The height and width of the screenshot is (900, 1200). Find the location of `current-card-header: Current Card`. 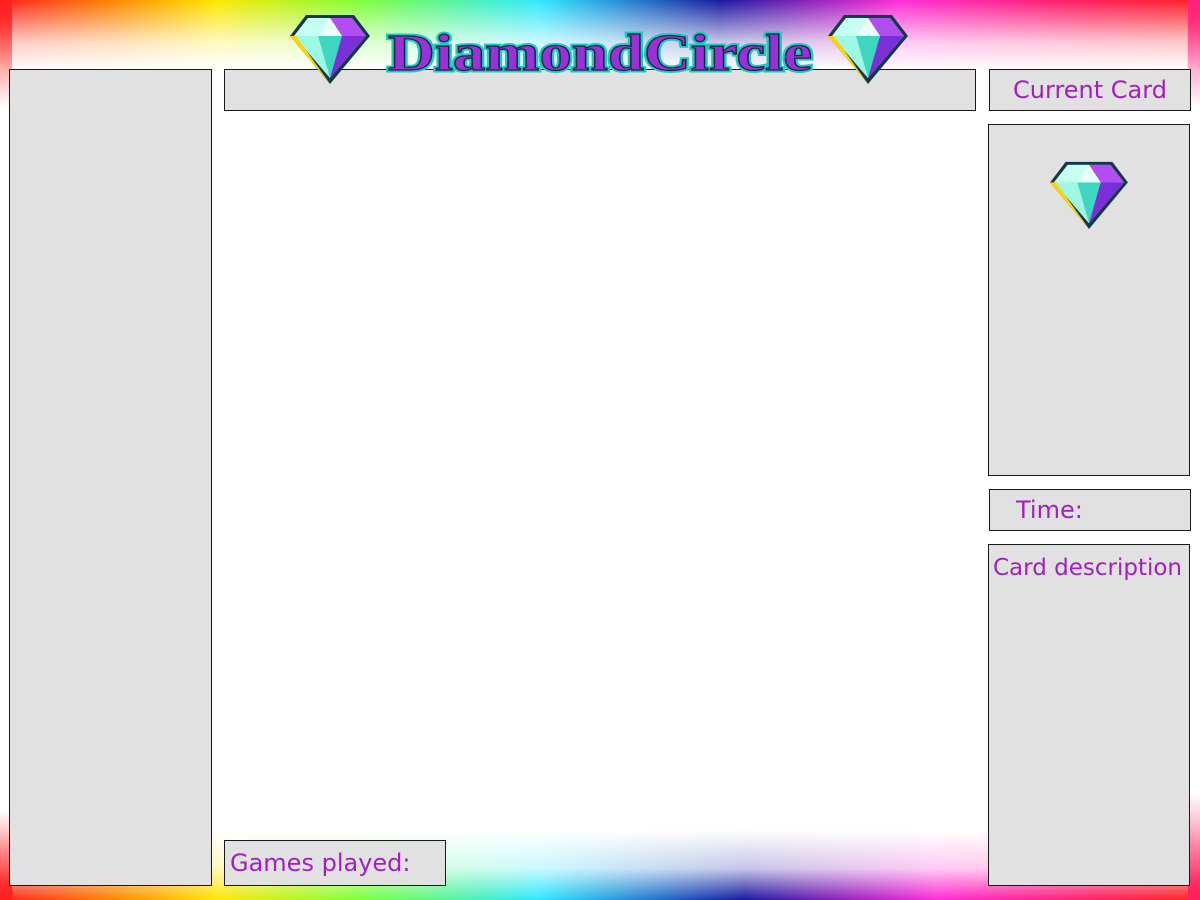

current-card-header: Current Card is located at coordinates (1090, 90).